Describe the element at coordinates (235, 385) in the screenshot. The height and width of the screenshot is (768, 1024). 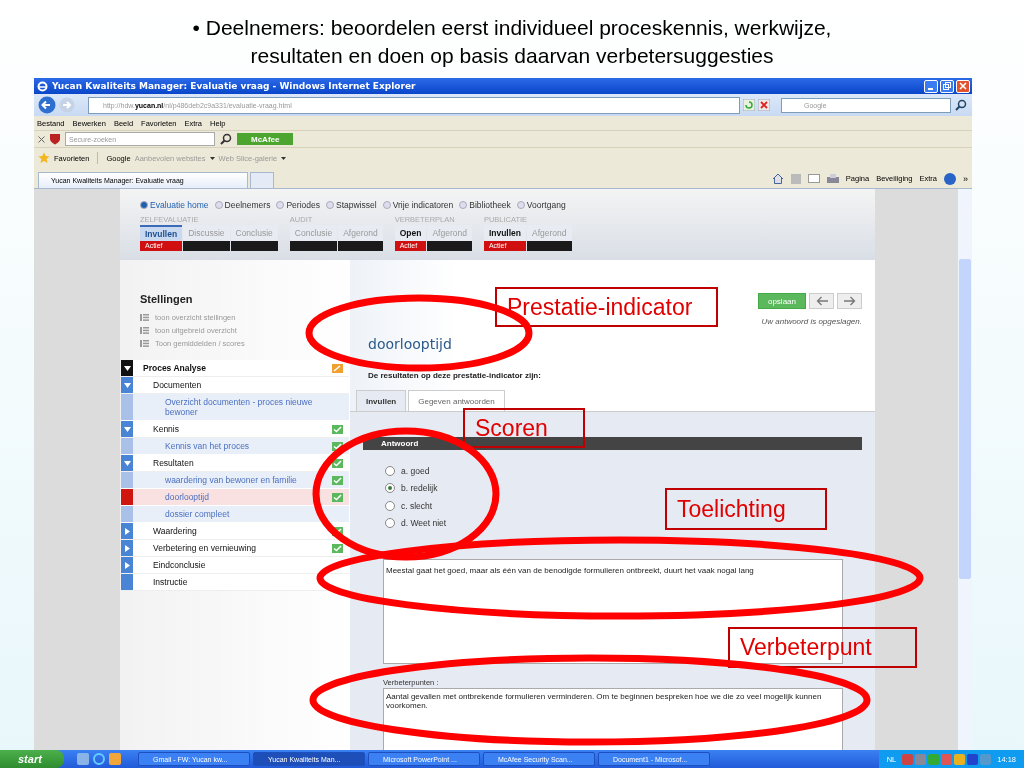
I see `tree-item: Documenten` at that location.